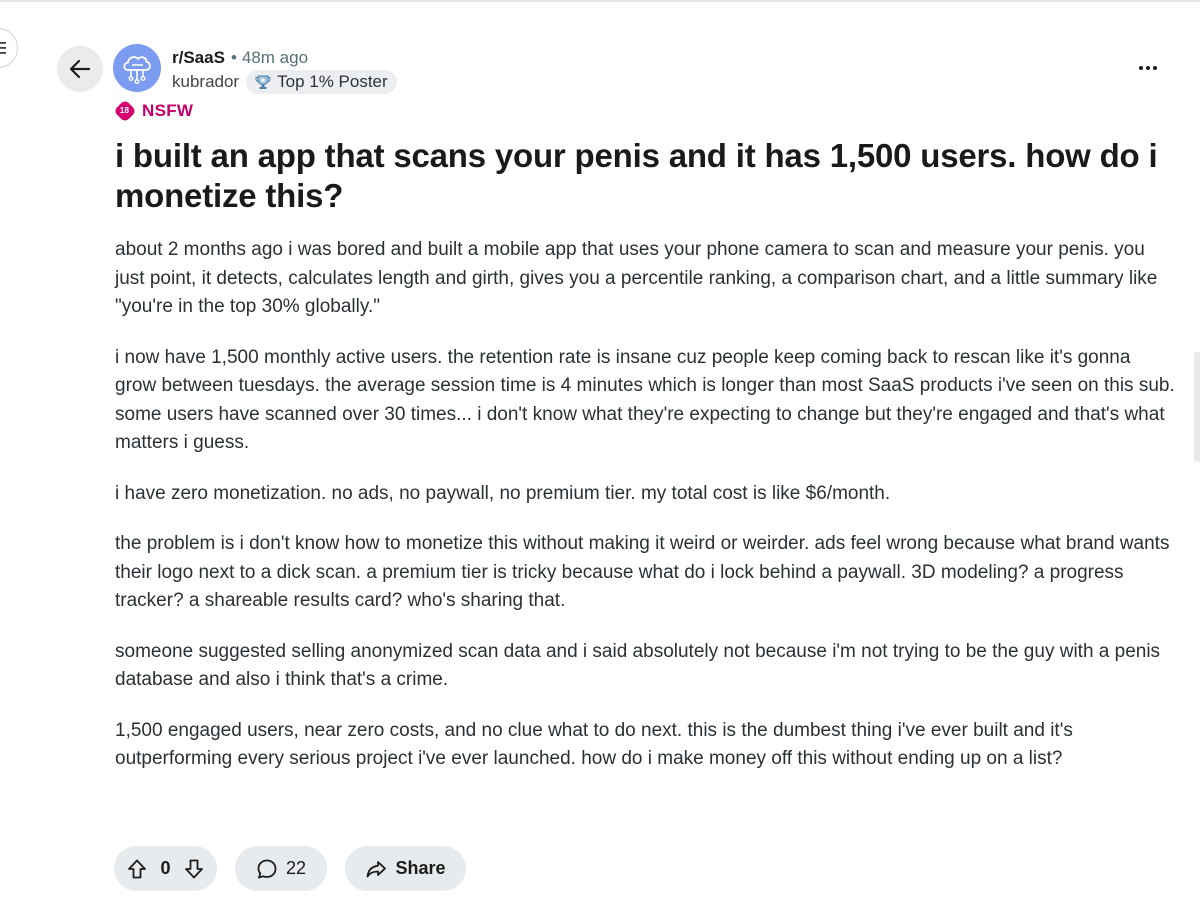 The width and height of the screenshot is (1200, 911). I want to click on author-link: kubrador, so click(205, 82).